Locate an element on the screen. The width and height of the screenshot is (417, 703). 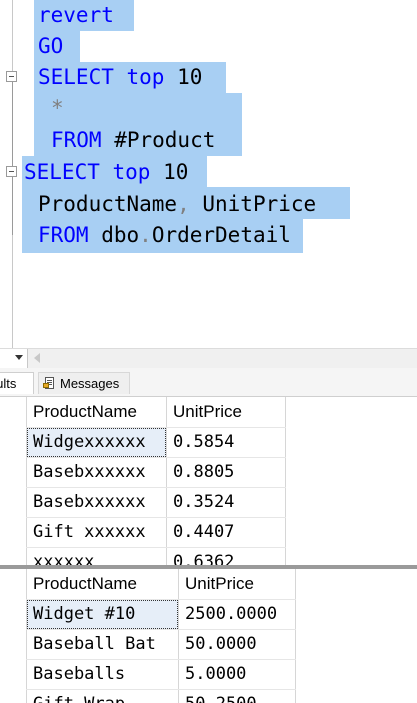
grid-cell: 50.0000 is located at coordinates (217, 644).